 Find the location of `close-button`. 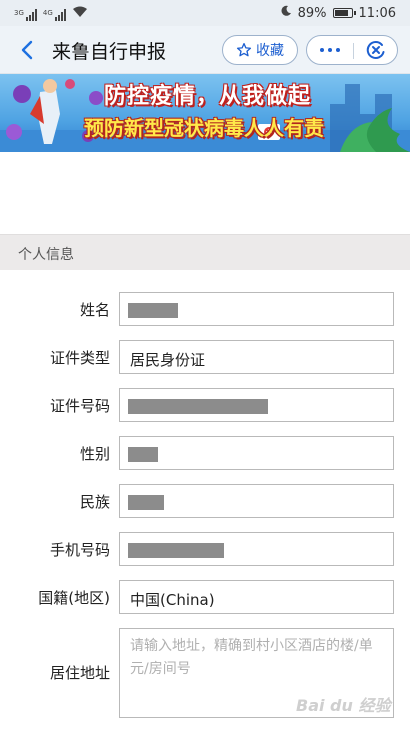

close-button is located at coordinates (376, 50).